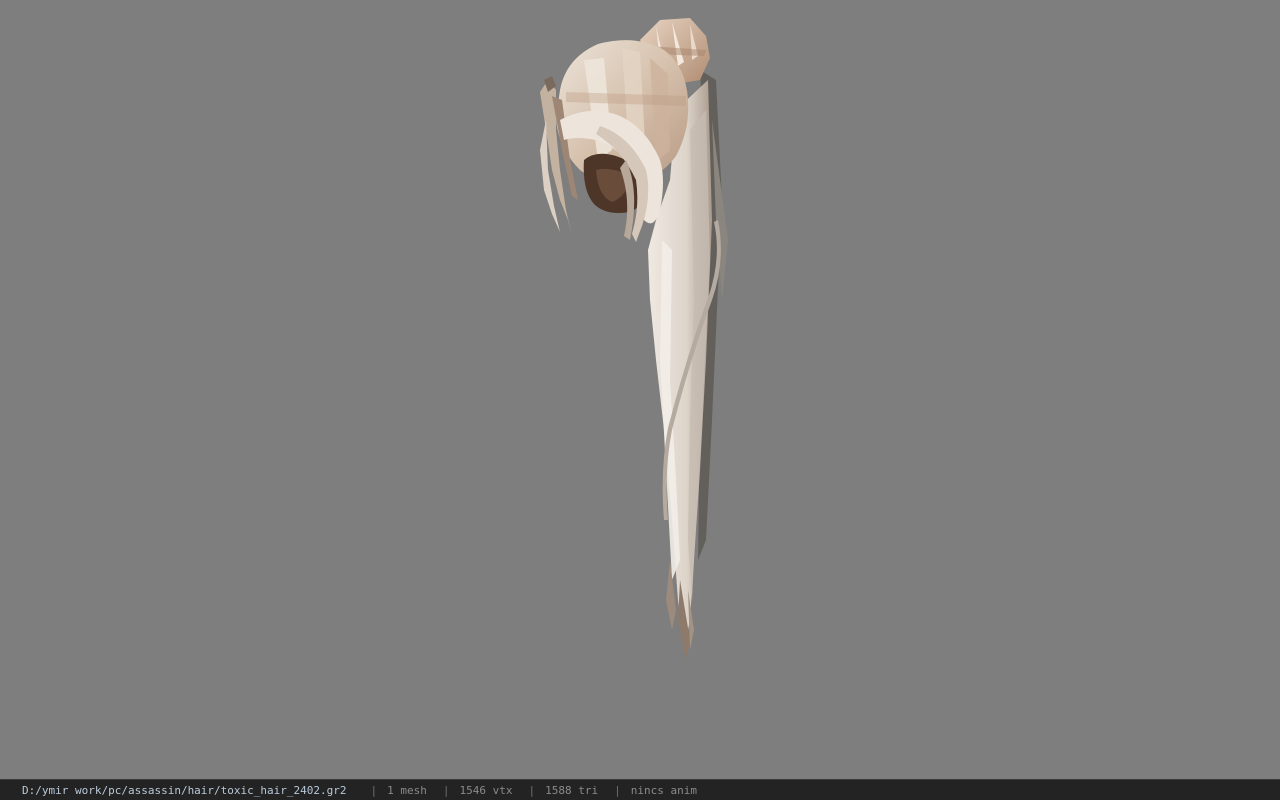  What do you see at coordinates (486, 790) in the screenshot?
I see `vertex-count: 1546 vtx` at bounding box center [486, 790].